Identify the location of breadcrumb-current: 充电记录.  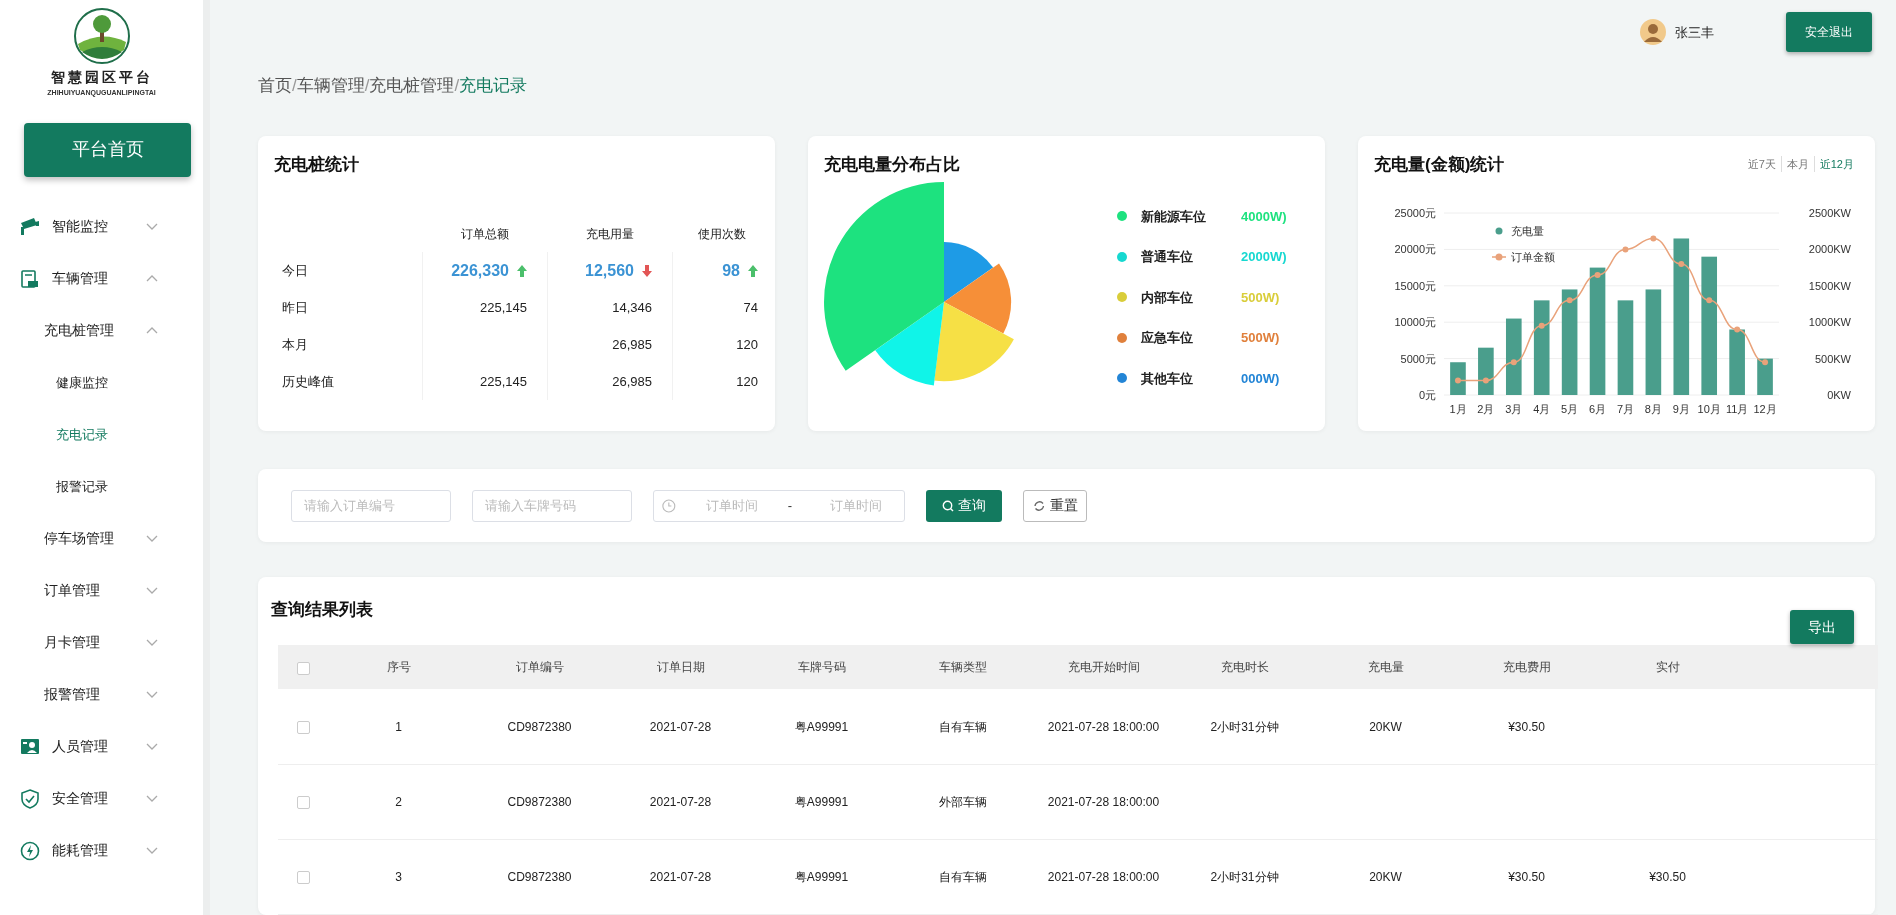
(493, 85).